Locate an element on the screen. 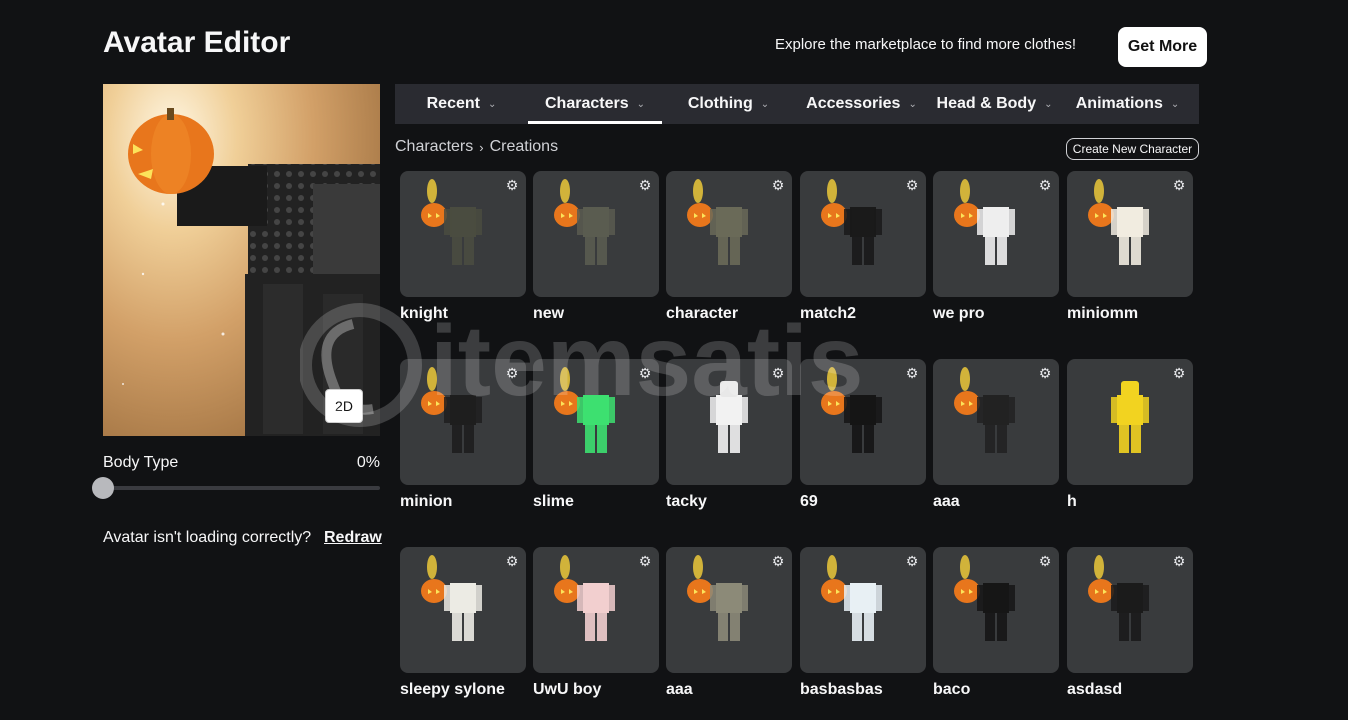  tab-label: Accessories is located at coordinates (853, 103).